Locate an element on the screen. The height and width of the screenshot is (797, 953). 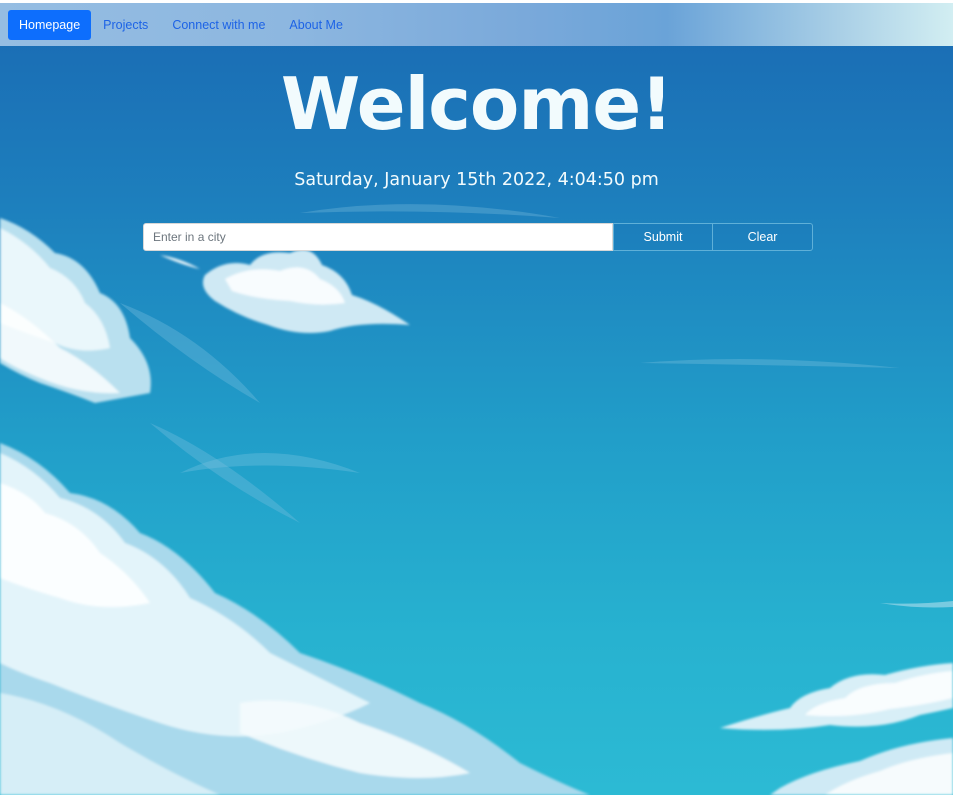
current-datetime: Saturday, January 15th 2022, 4:04:50 pm is located at coordinates (476, 180).